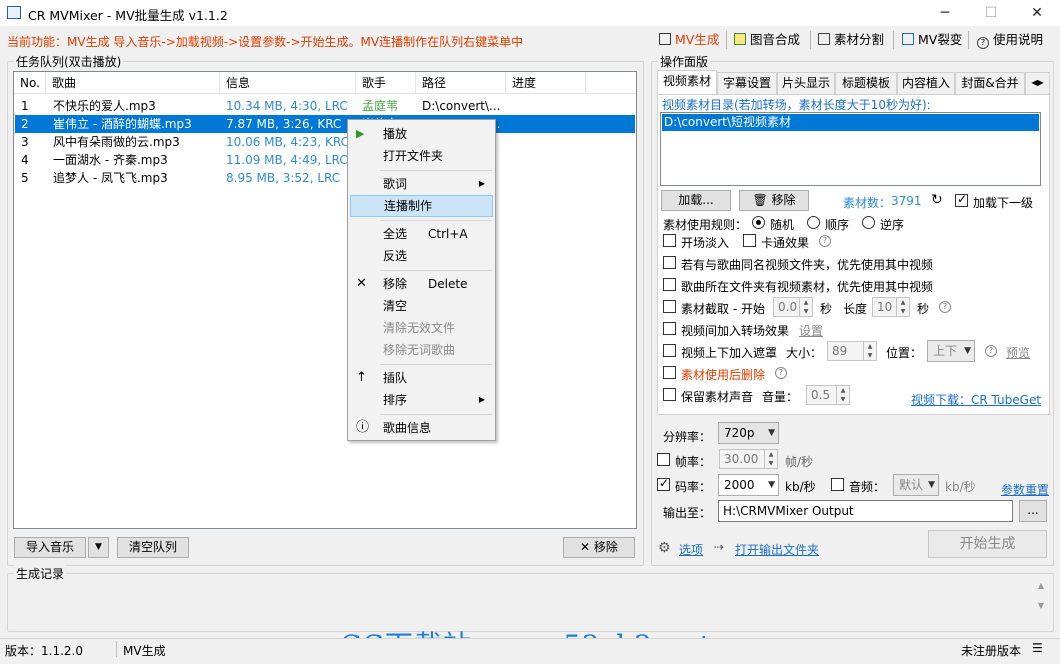 The image size is (1060, 664). I want to click on import-music-button: 导入音乐, so click(50, 547).